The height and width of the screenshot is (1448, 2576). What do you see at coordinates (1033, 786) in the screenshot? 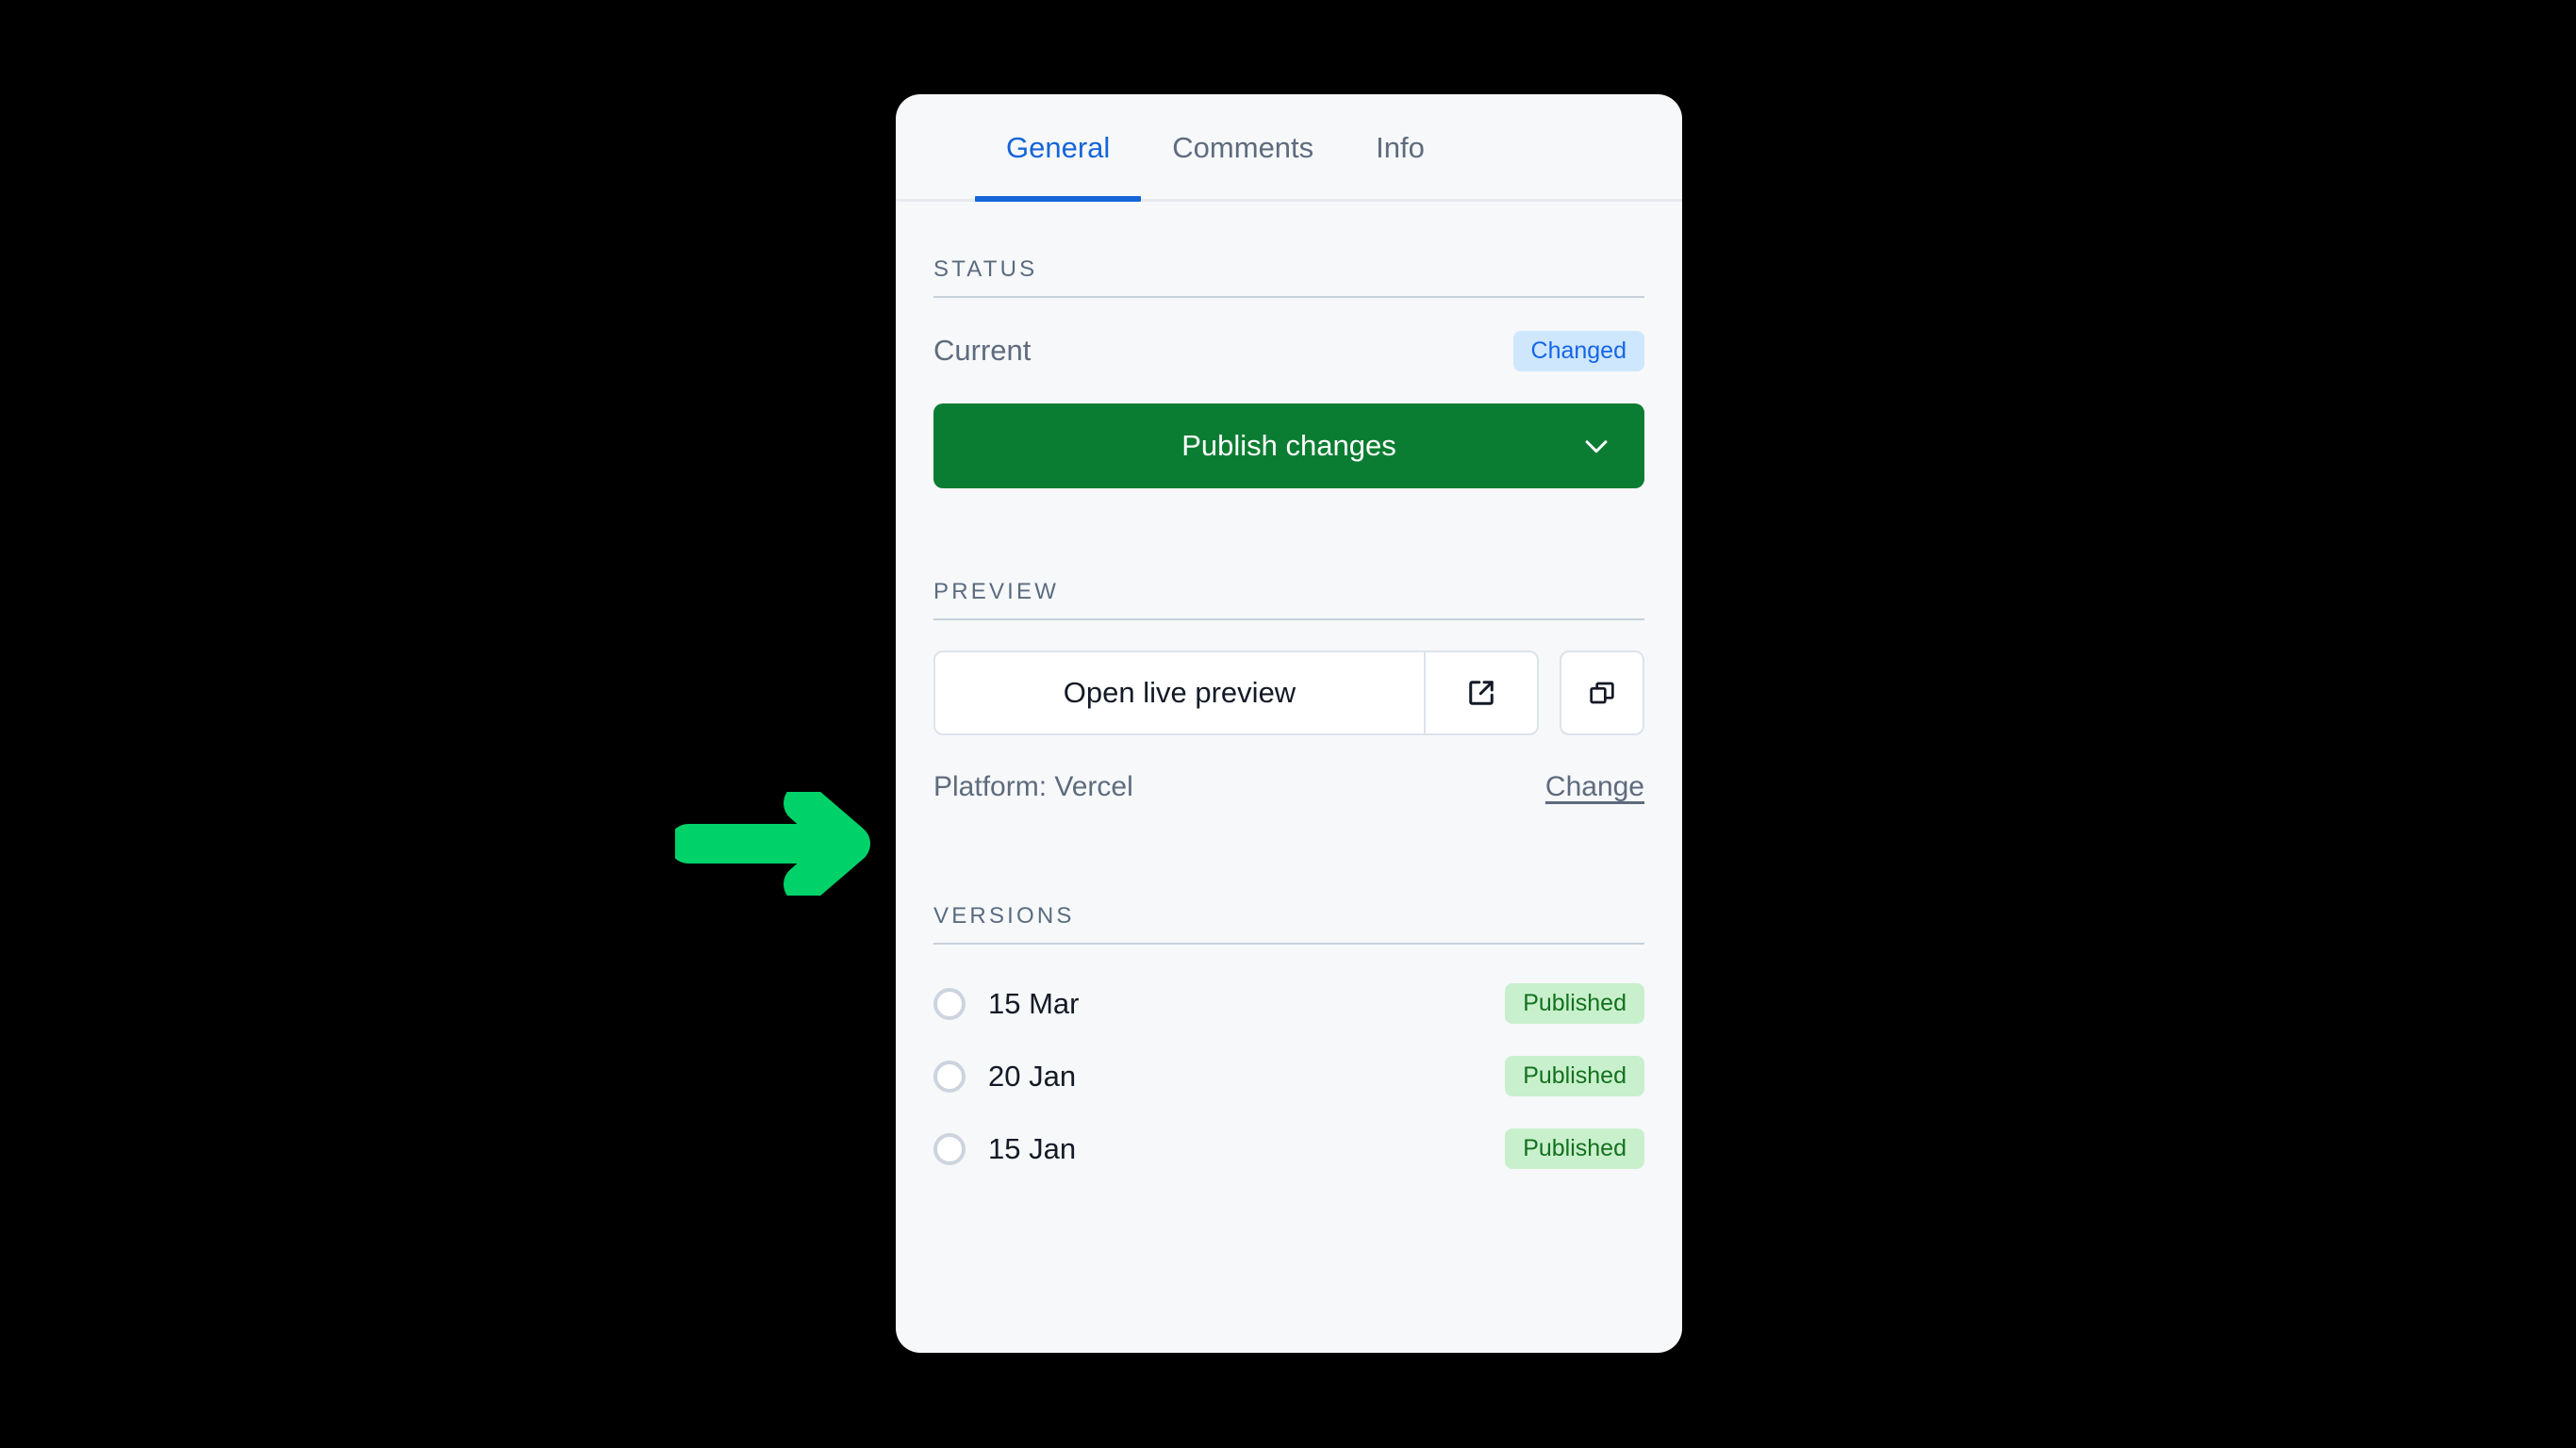
I see `platform-label: Platform: Vercel` at bounding box center [1033, 786].